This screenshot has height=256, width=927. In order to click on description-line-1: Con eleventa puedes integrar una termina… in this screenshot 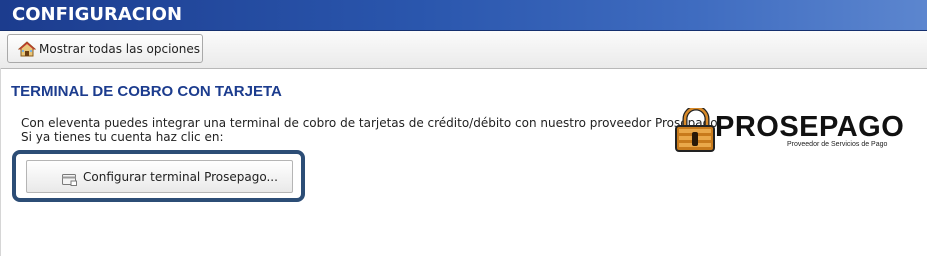, I will do `click(371, 123)`.